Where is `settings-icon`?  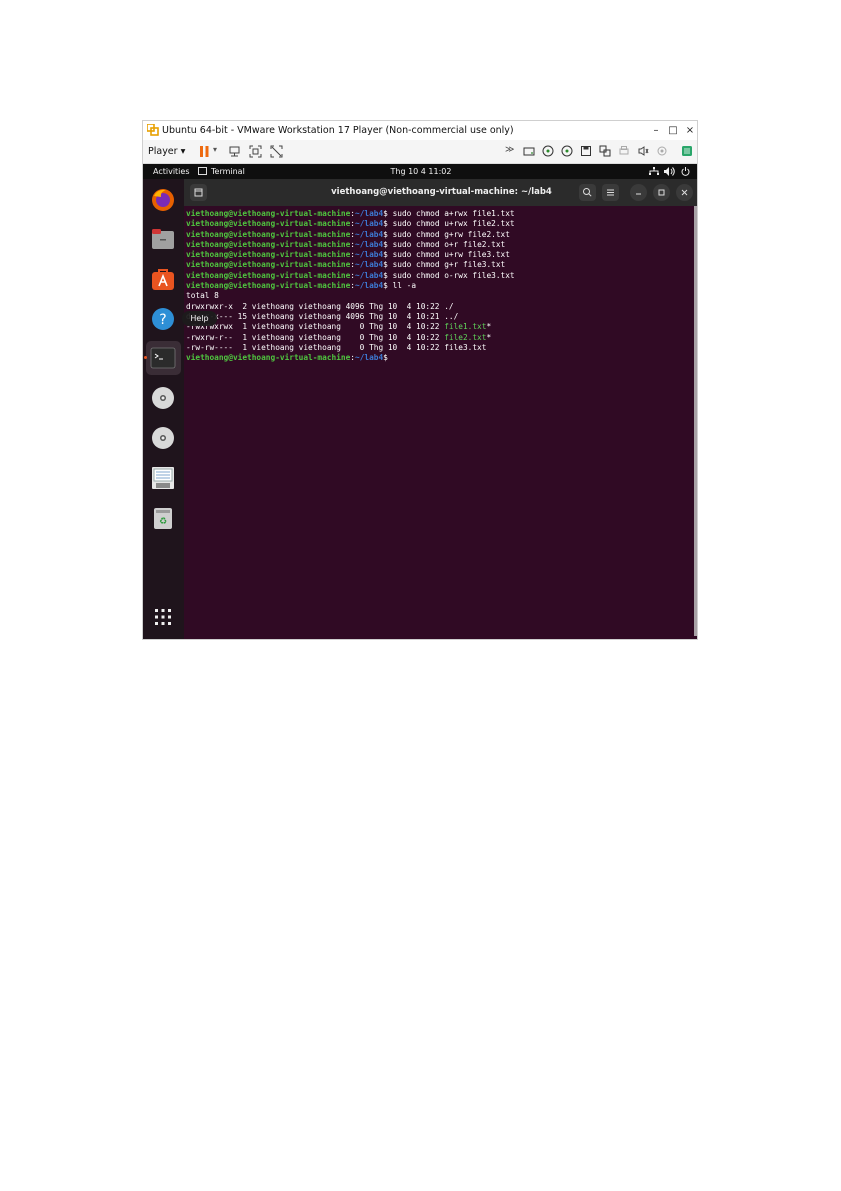
settings-icon is located at coordinates (662, 151).